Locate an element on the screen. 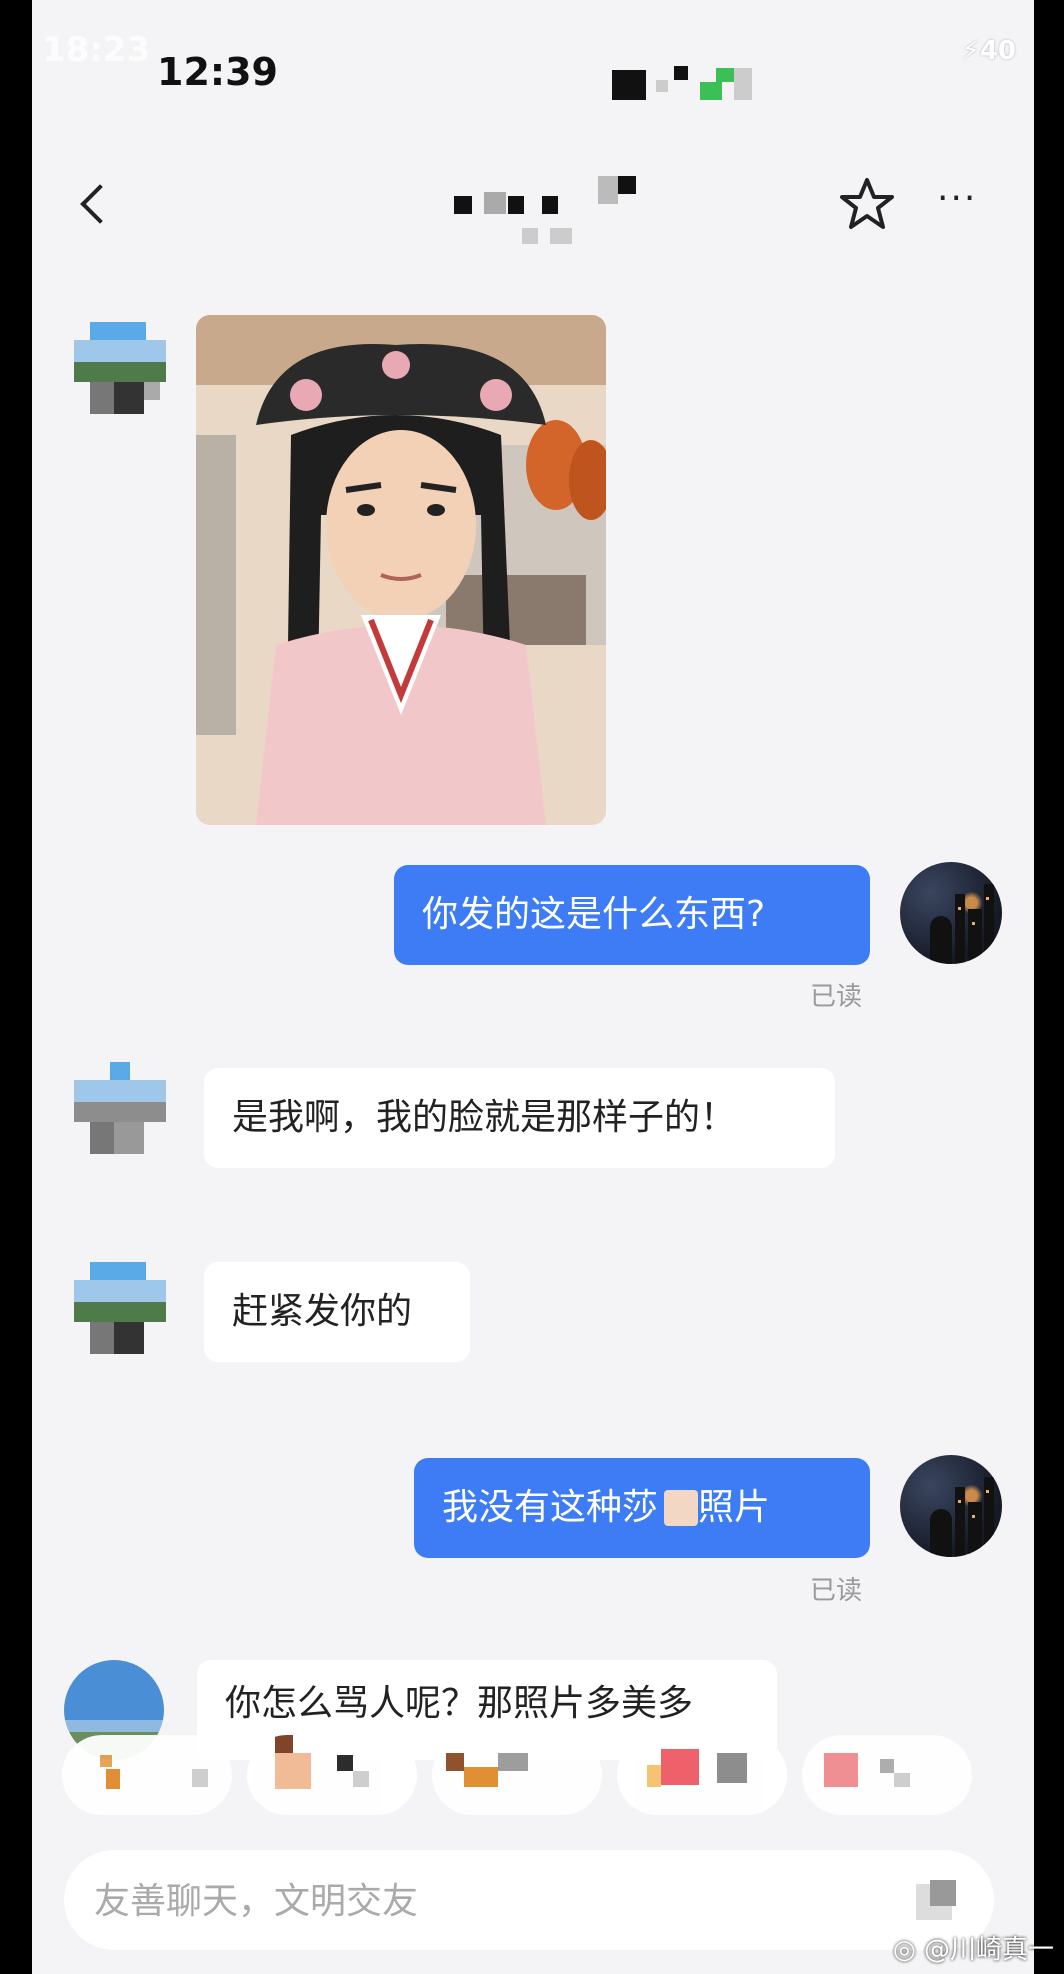 The width and height of the screenshot is (1064, 1974). message-bubble-received: 赶紧发你的 is located at coordinates (337, 1312).